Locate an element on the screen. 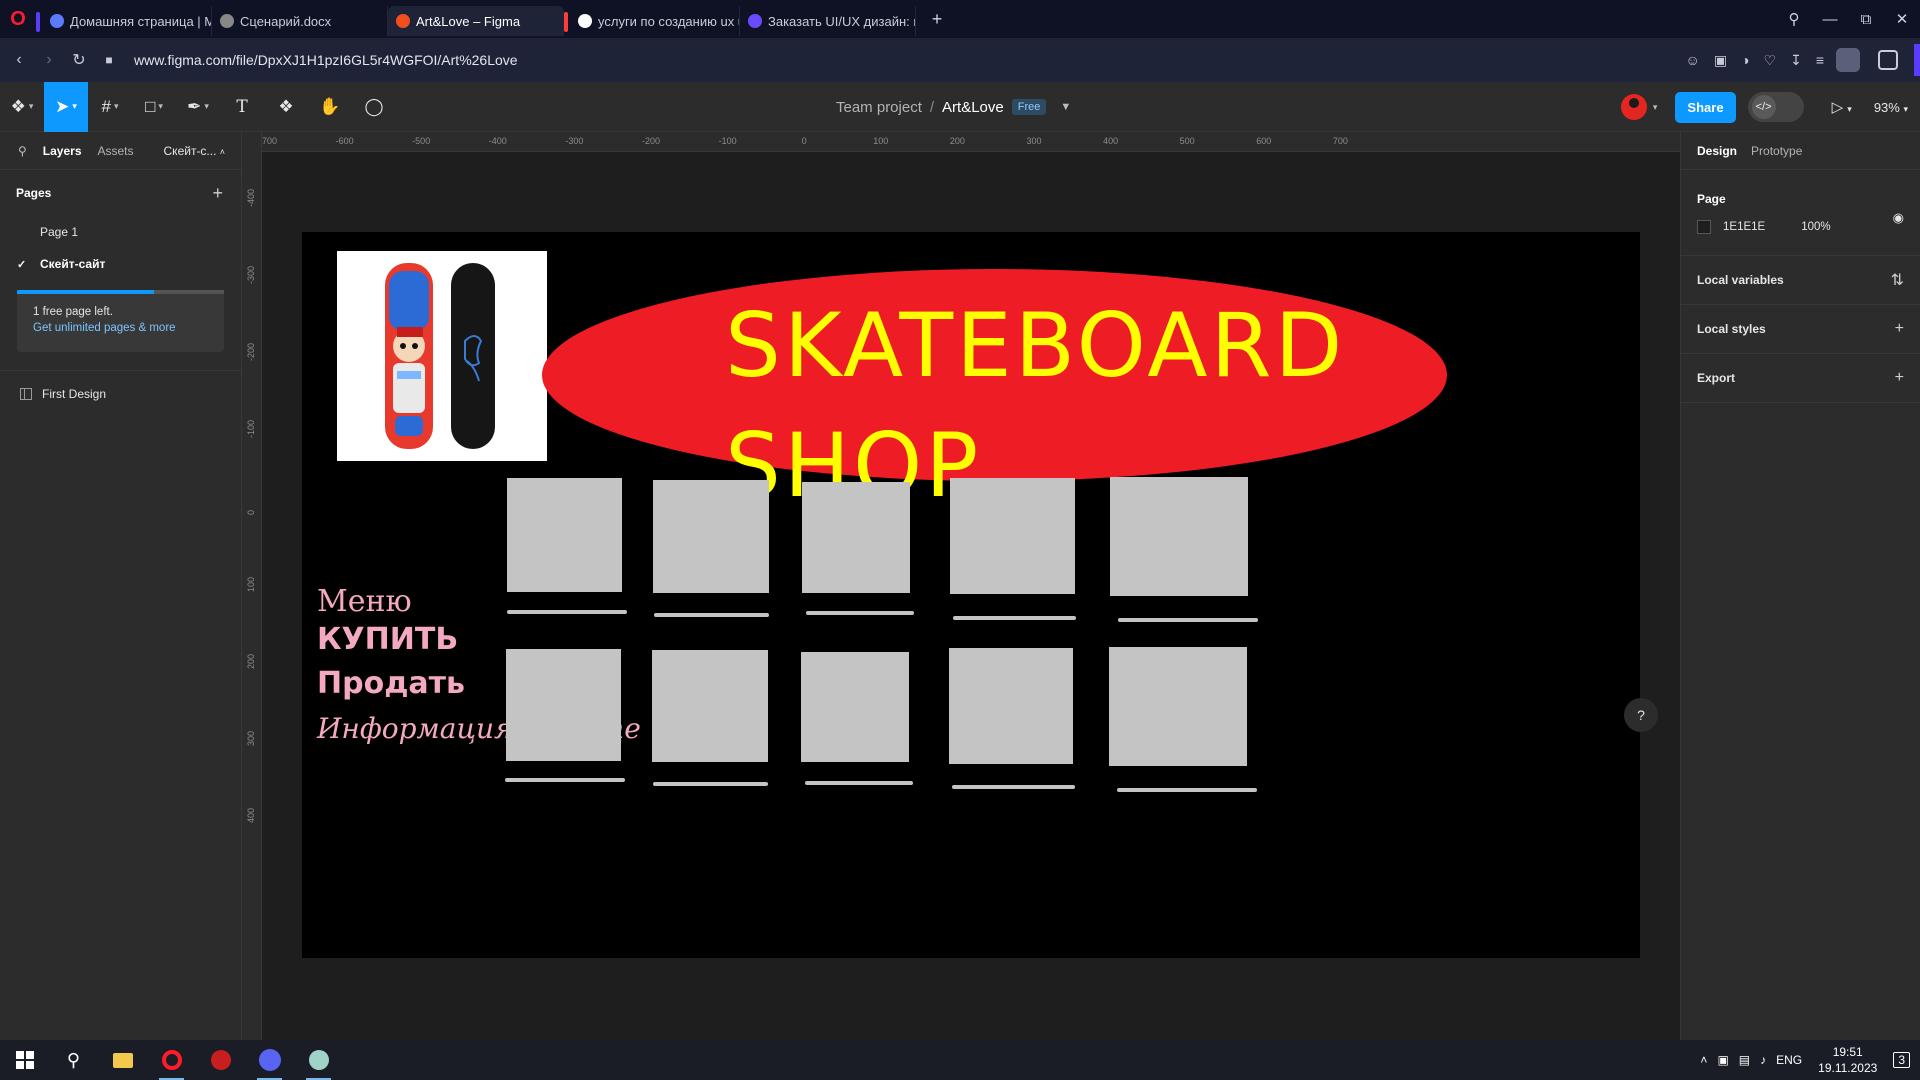 Image resolution: width=1920 pixels, height=1080 pixels. add-page-icon: + is located at coordinates (217, 193).